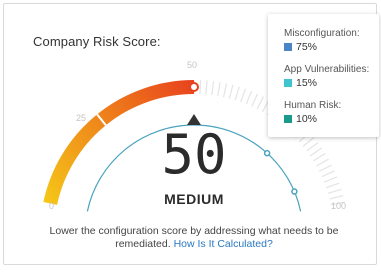 This screenshot has height=274, width=381. I want to click on gauge-tick-label: 100, so click(339, 206).